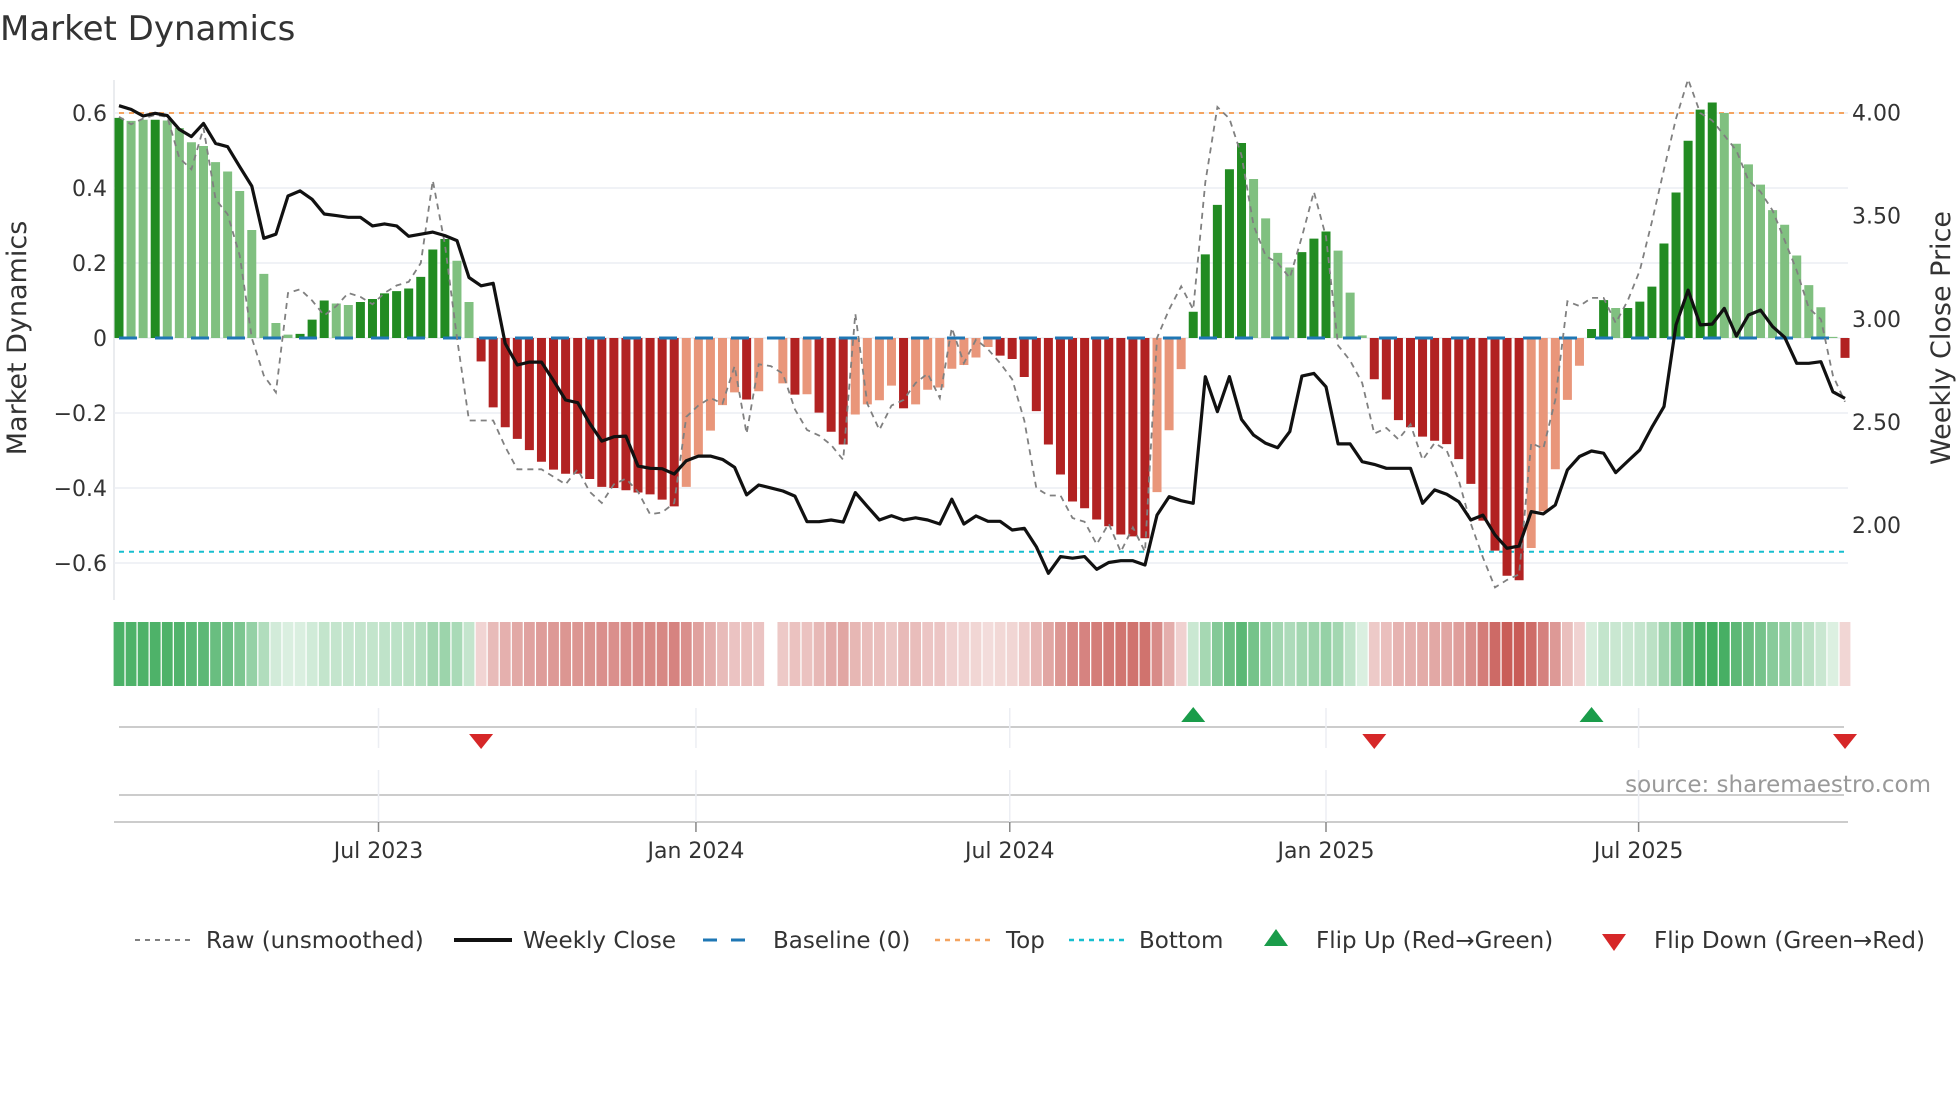 This screenshot has height=1102, width=1960. What do you see at coordinates (1434, 941) in the screenshot?
I see `legend-flip-up-label: Flip Up (Red→Green)` at bounding box center [1434, 941].